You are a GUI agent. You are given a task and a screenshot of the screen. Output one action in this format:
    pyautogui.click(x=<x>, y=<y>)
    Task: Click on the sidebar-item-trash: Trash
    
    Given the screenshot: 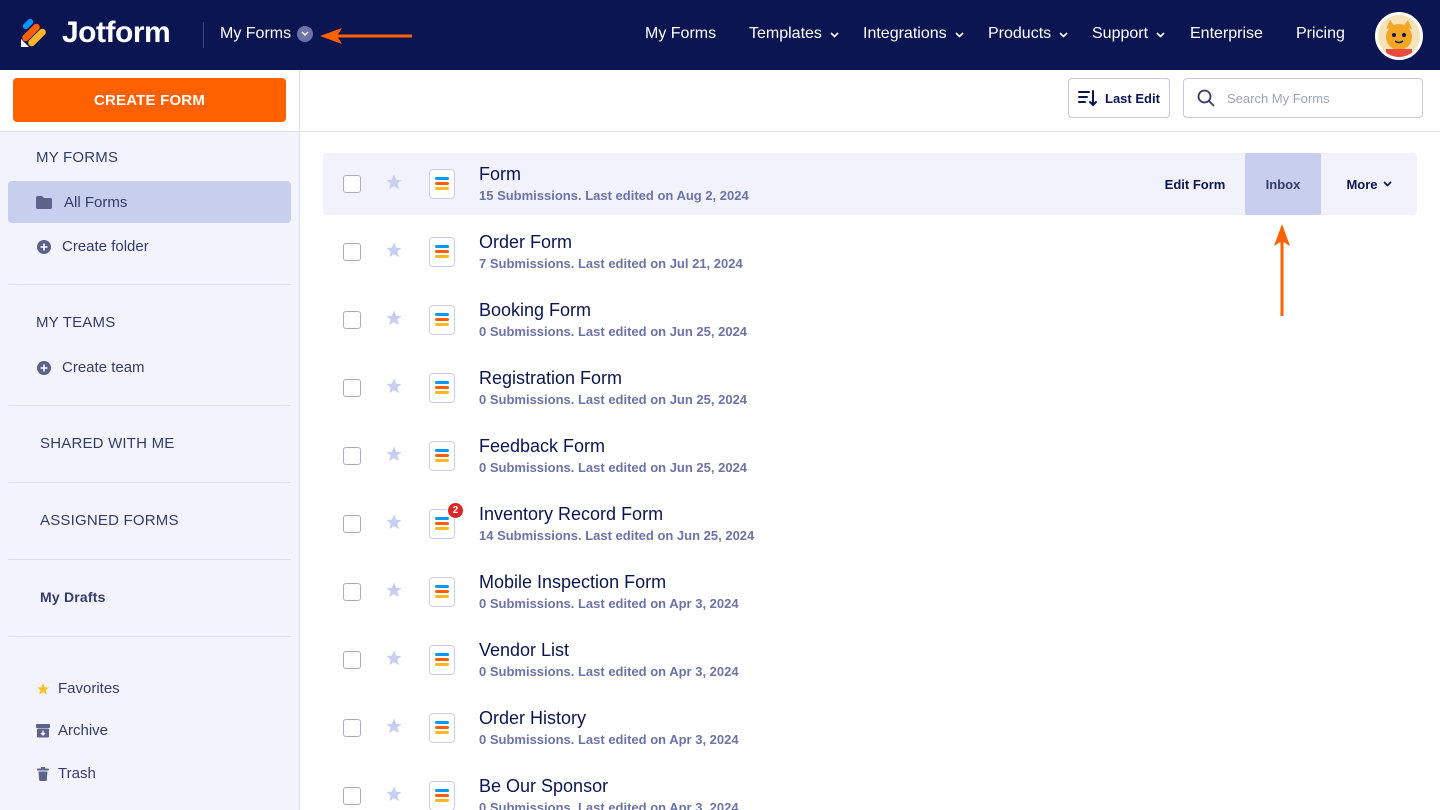 What is the action you would take?
    pyautogui.click(x=66, y=773)
    